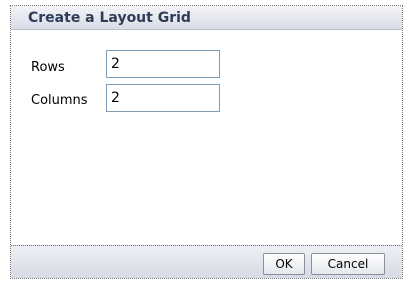 This screenshot has width=405, height=281. What do you see at coordinates (109, 18) in the screenshot?
I see `dialog-title: Create a Layout Grid` at bounding box center [109, 18].